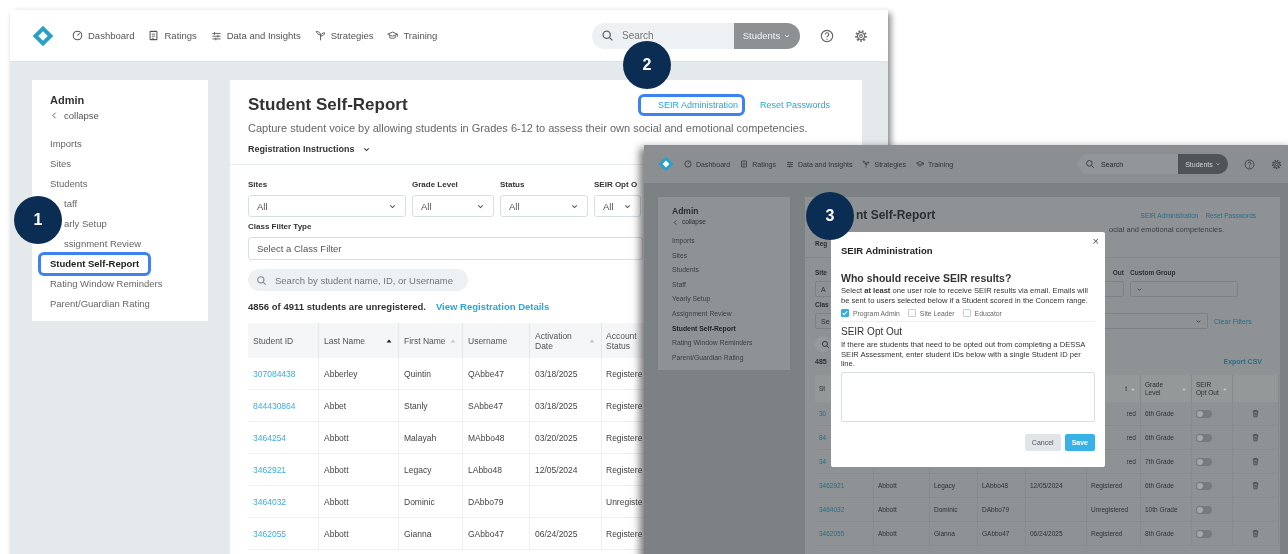 This screenshot has width=1288, height=554. What do you see at coordinates (341, 373) in the screenshot?
I see `table-cell: Abberley` at bounding box center [341, 373].